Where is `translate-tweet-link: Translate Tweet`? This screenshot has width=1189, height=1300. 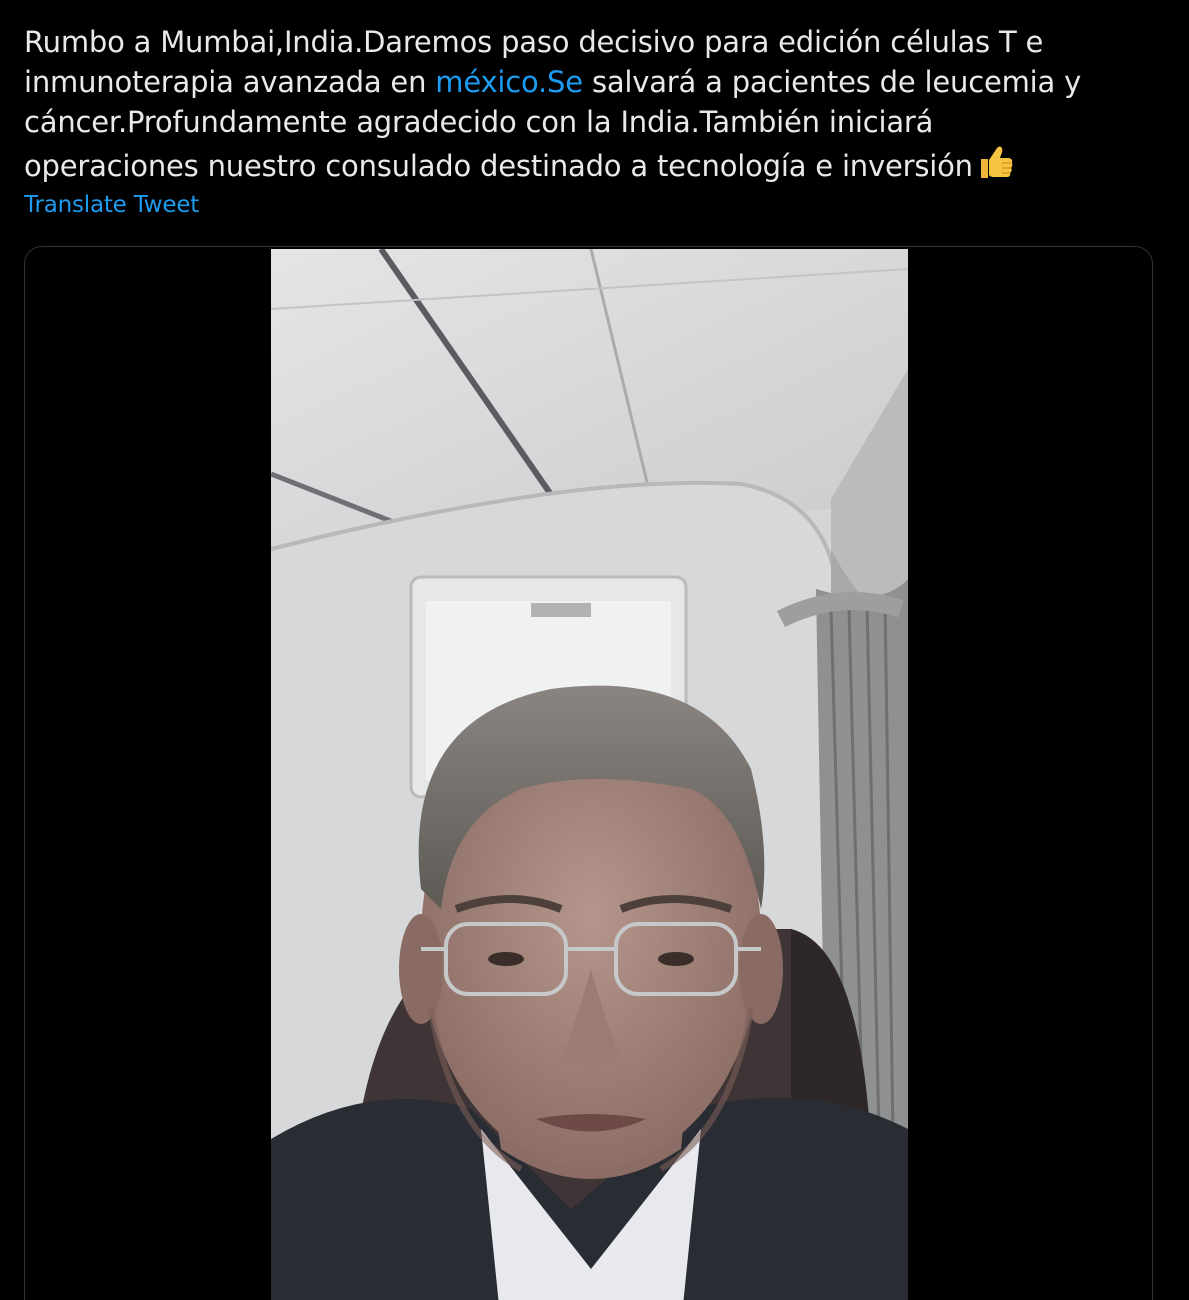
translate-tweet-link: Translate Tweet is located at coordinates (111, 205).